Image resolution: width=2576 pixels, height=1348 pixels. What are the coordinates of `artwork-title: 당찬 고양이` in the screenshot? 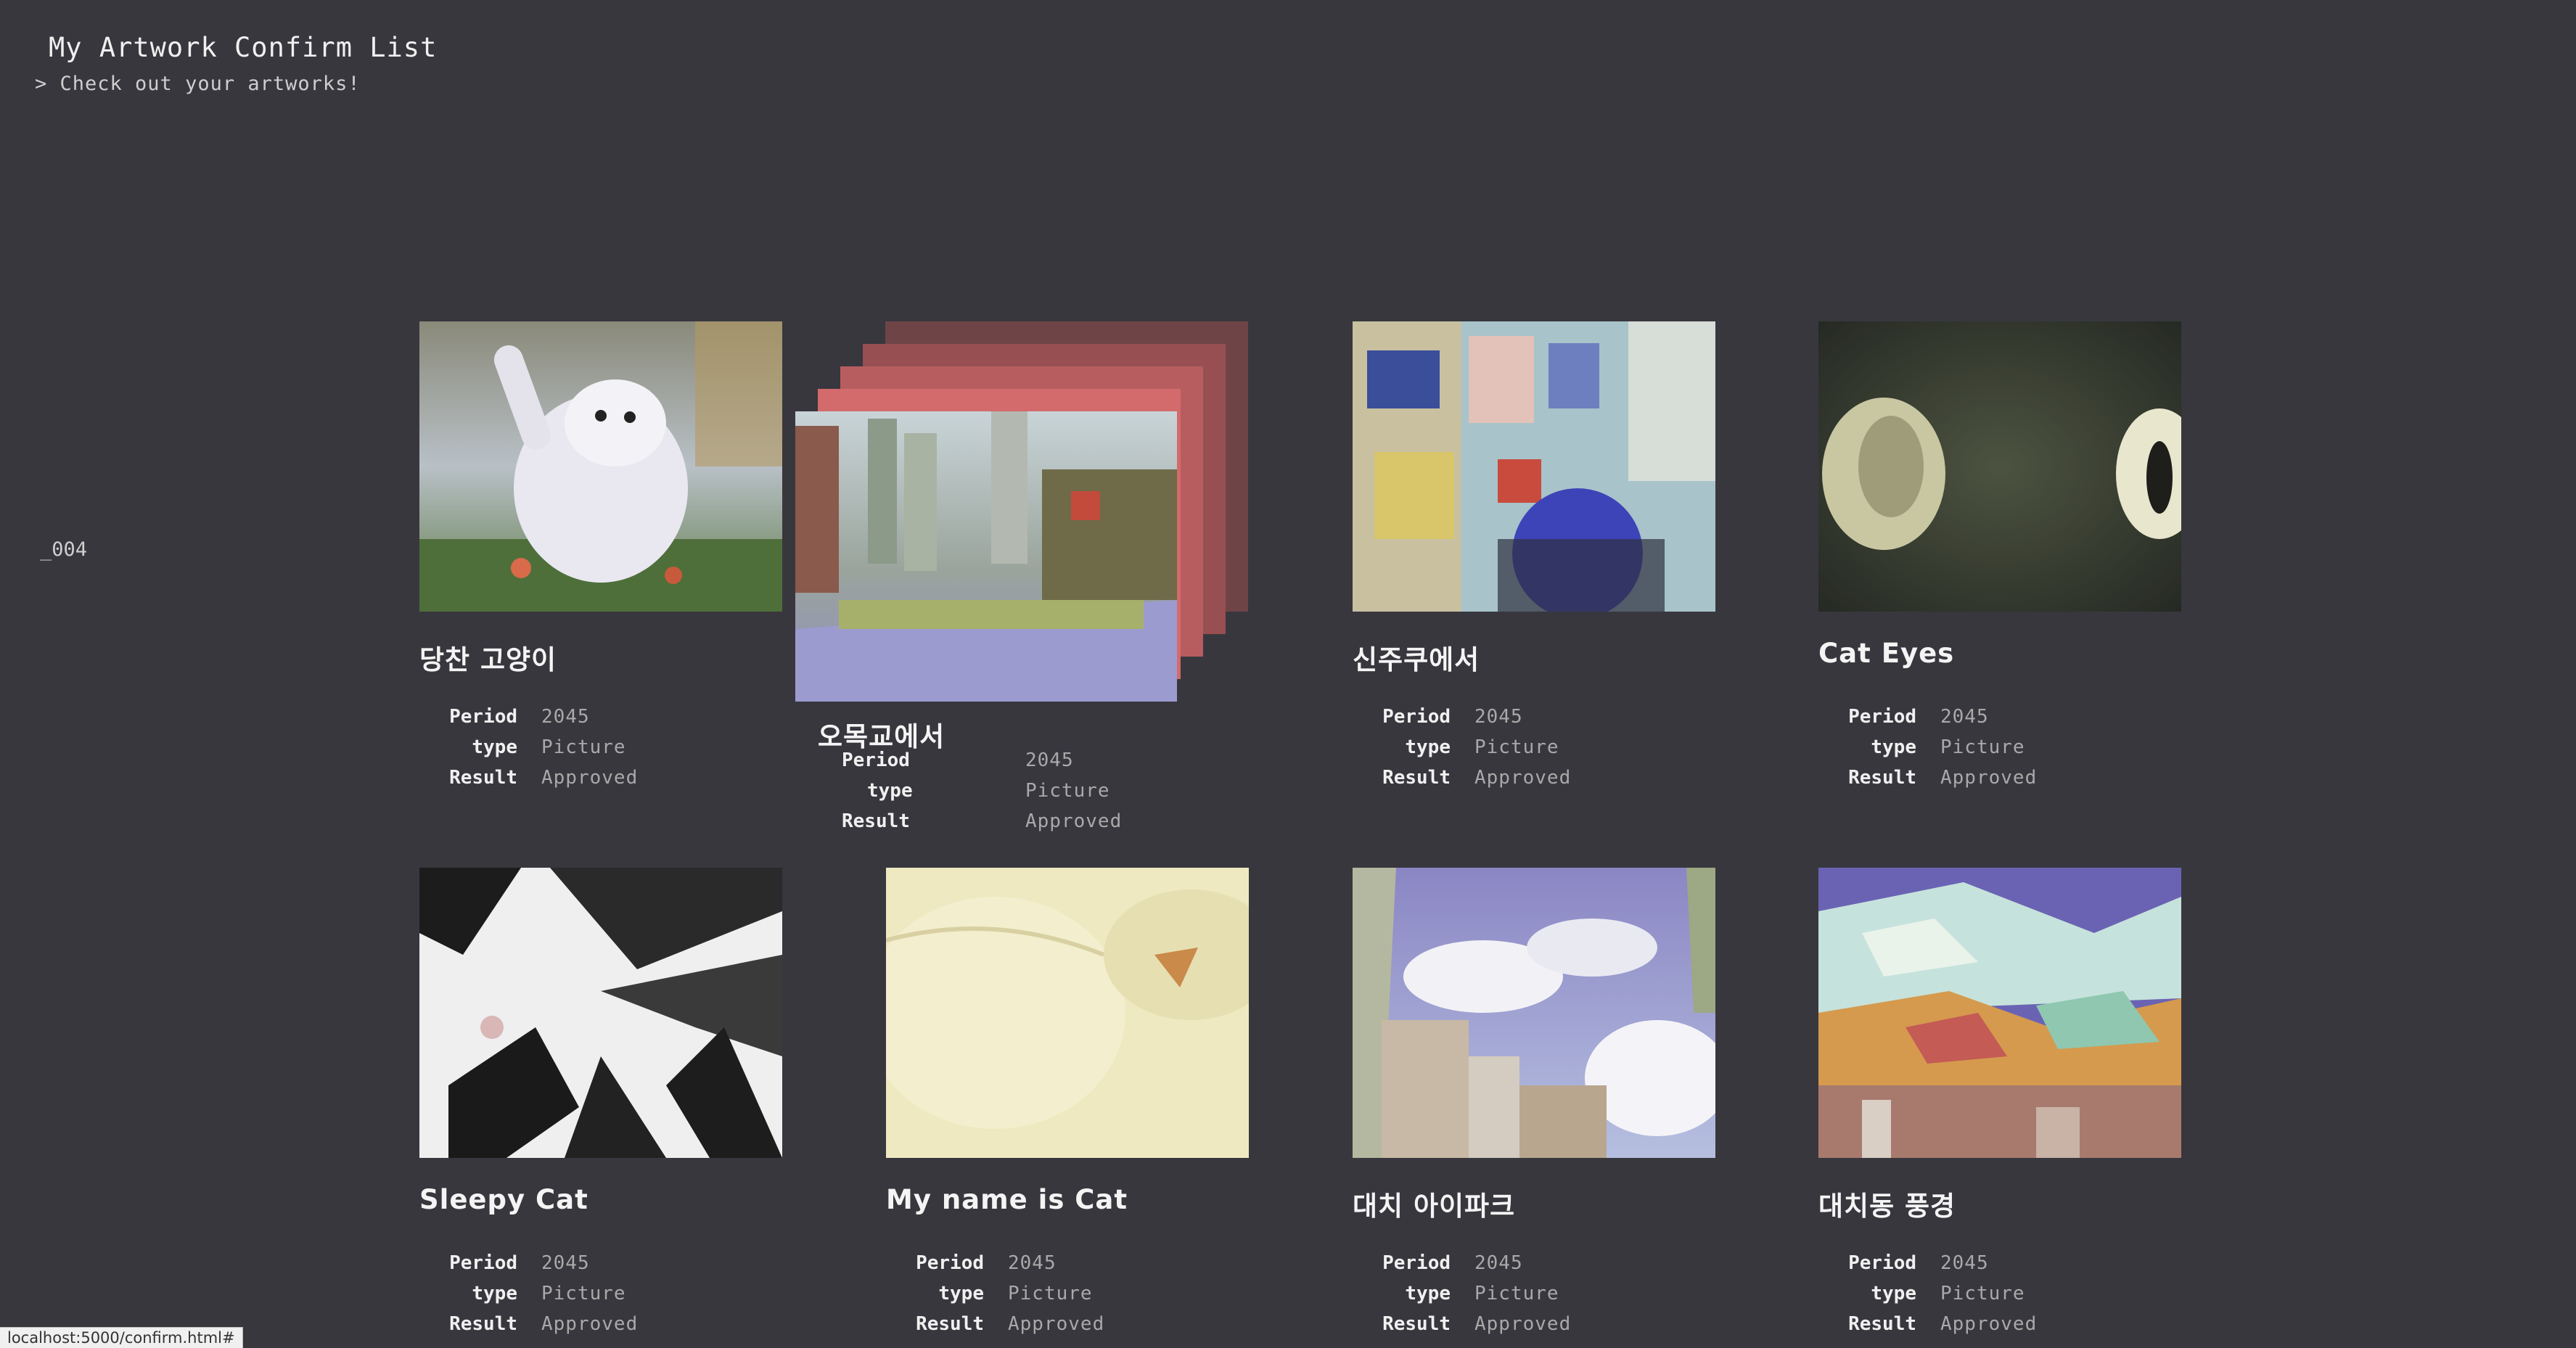 It's located at (488, 659).